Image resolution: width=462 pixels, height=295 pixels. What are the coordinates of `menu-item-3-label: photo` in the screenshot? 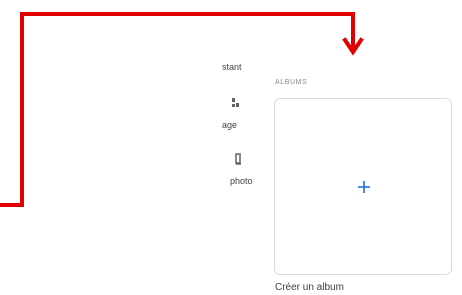 It's located at (241, 181).